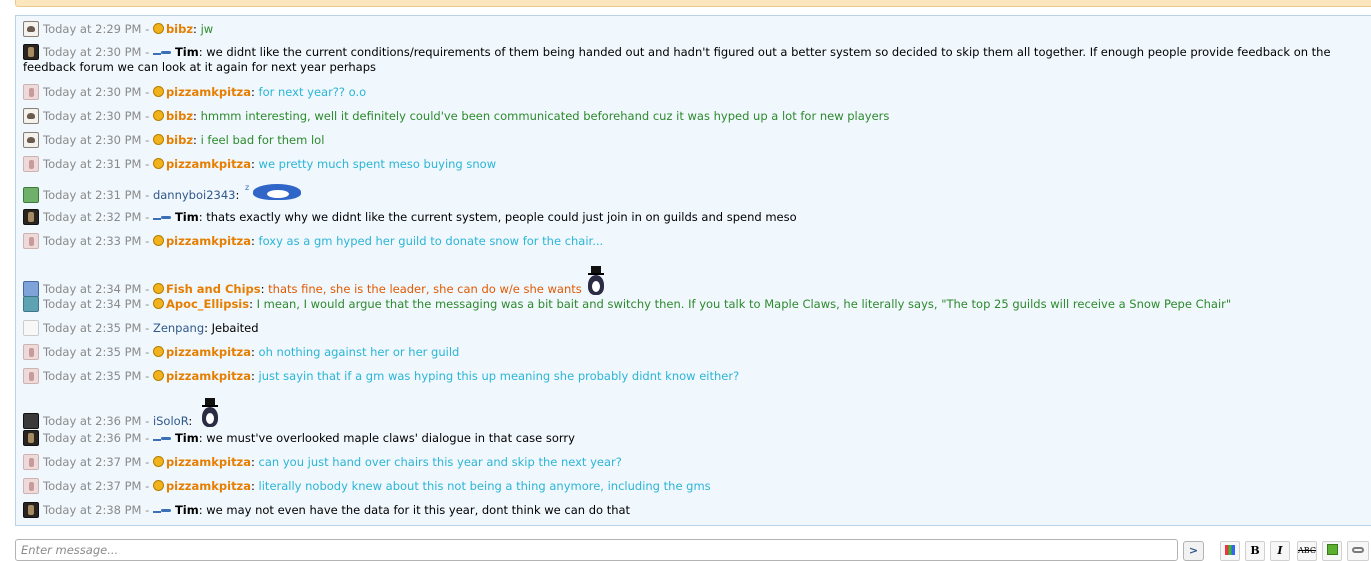 The width and height of the screenshot is (1371, 561). What do you see at coordinates (31, 328) in the screenshot?
I see `zen-avatar` at bounding box center [31, 328].